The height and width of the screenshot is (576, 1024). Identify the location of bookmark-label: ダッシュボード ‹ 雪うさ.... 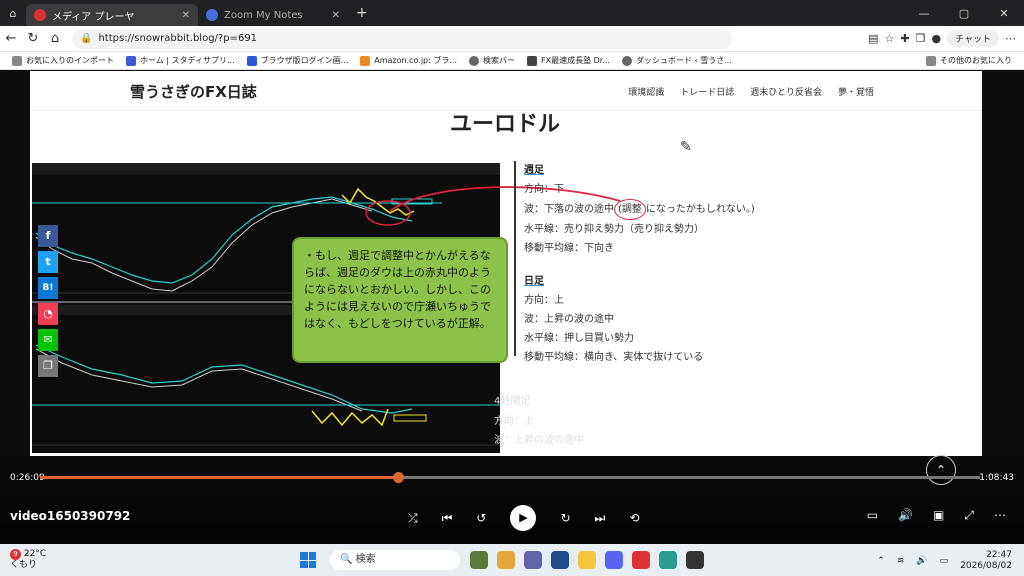
(683, 60).